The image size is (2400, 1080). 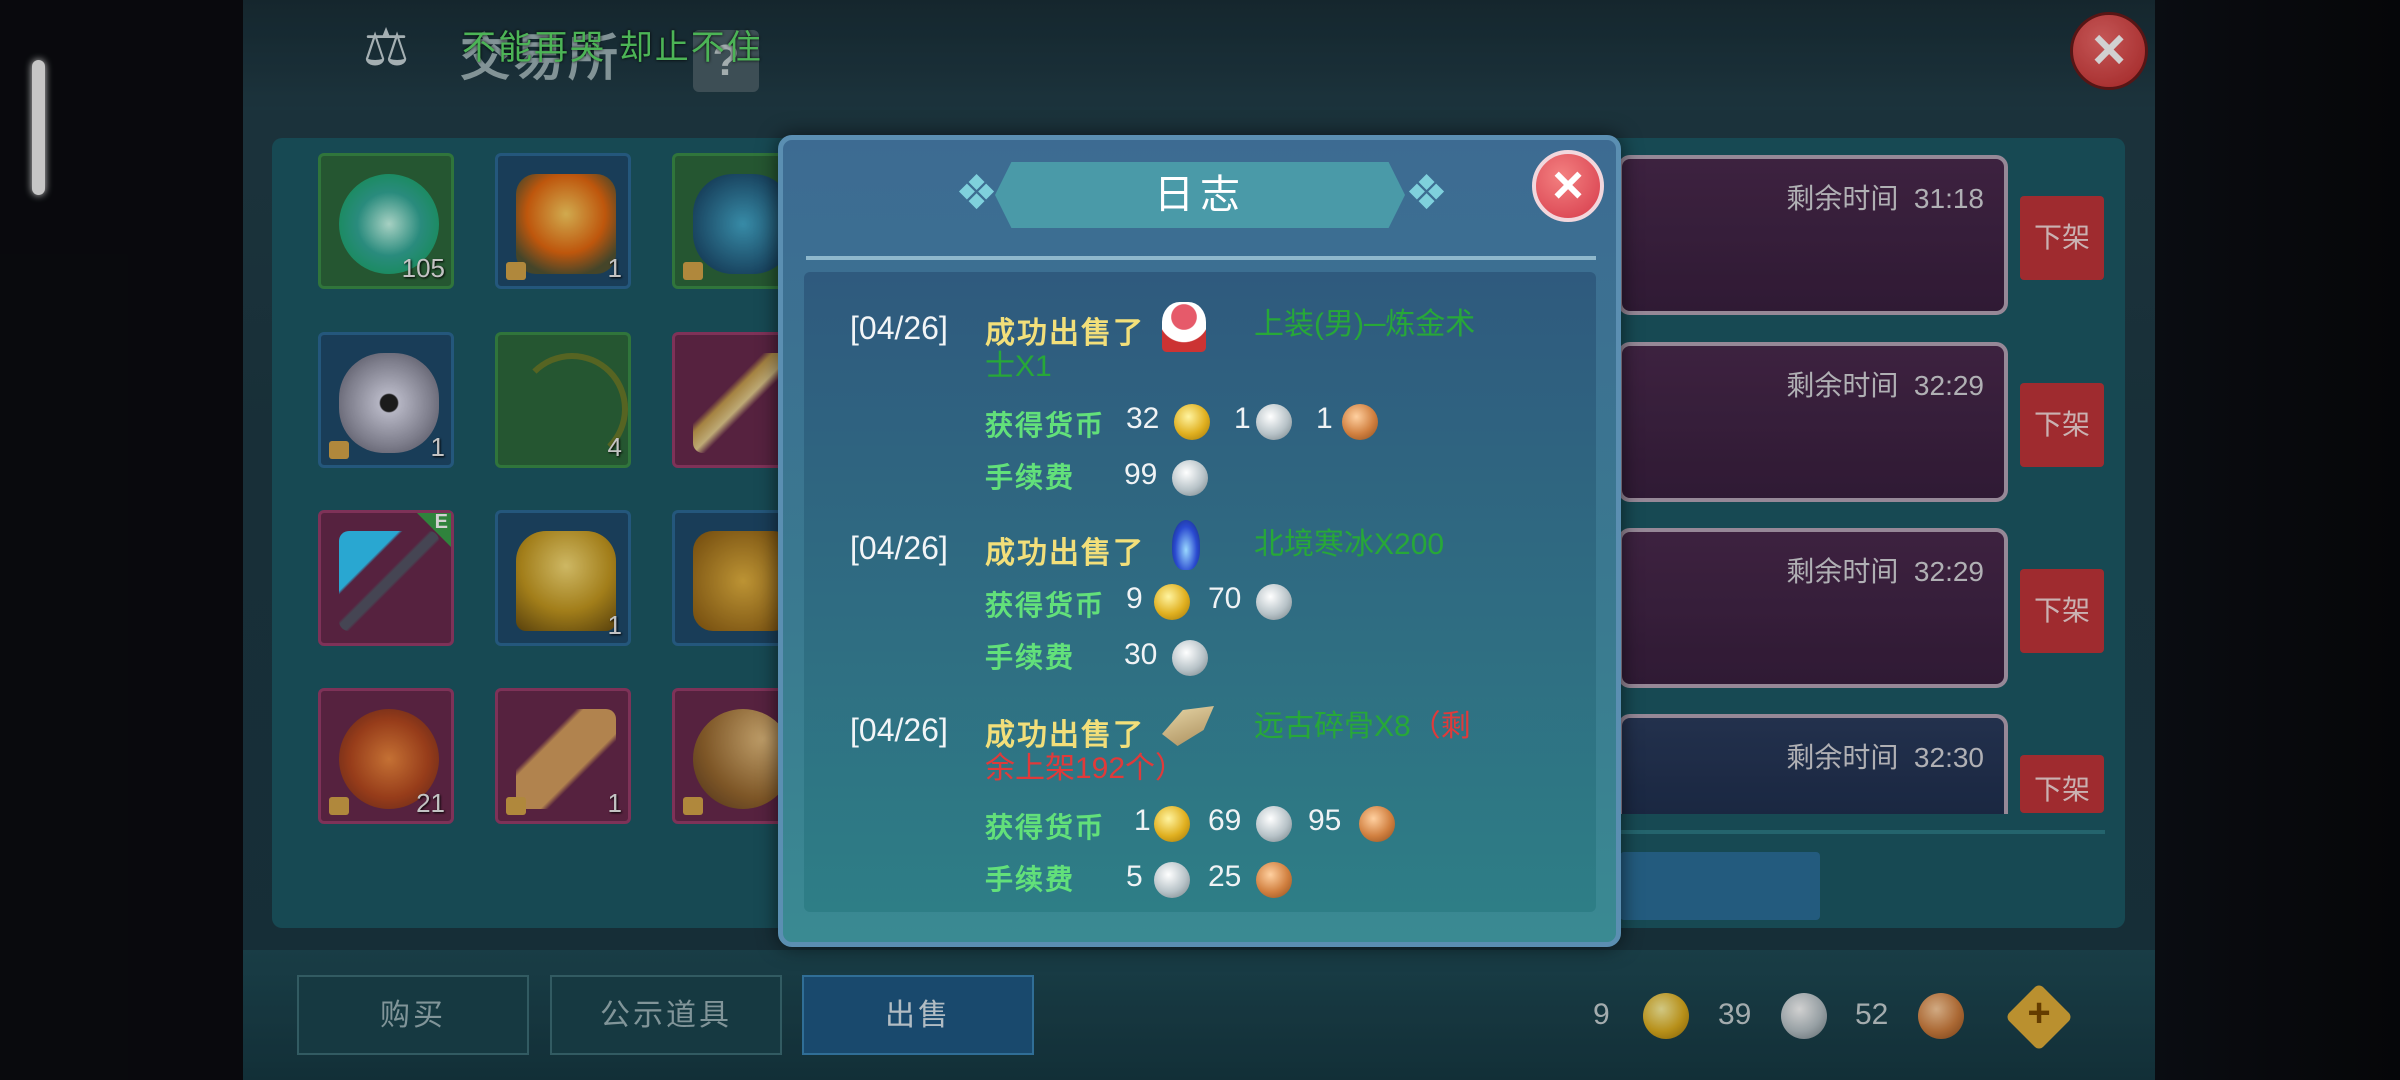 I want to click on income-silver: 69, so click(x=1225, y=820).